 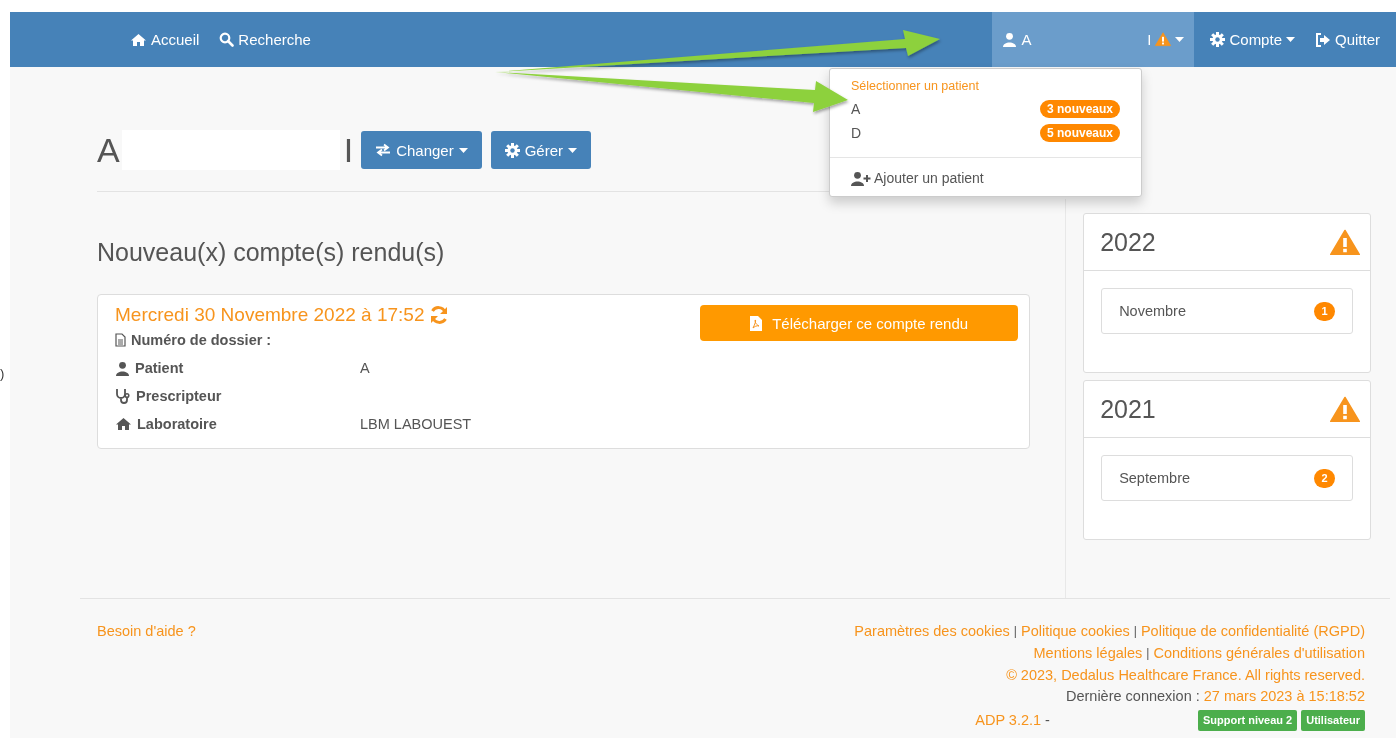 I want to click on stethoscope-icon, so click(x=123, y=396).